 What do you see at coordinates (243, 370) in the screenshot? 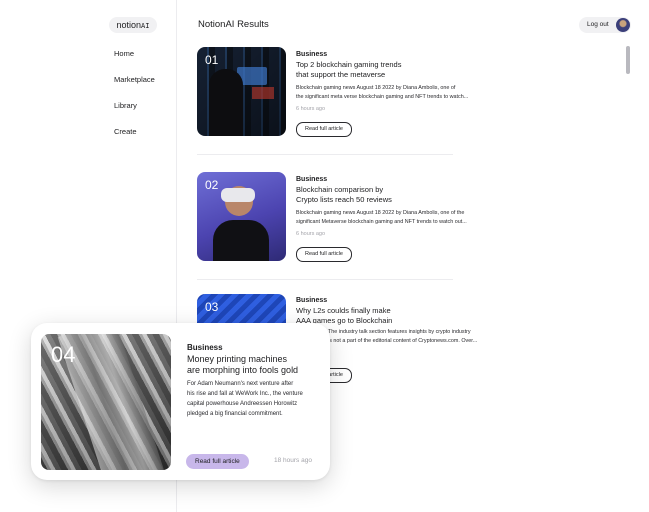
I see `headline-line: are morphing into fools gold` at bounding box center [243, 370].